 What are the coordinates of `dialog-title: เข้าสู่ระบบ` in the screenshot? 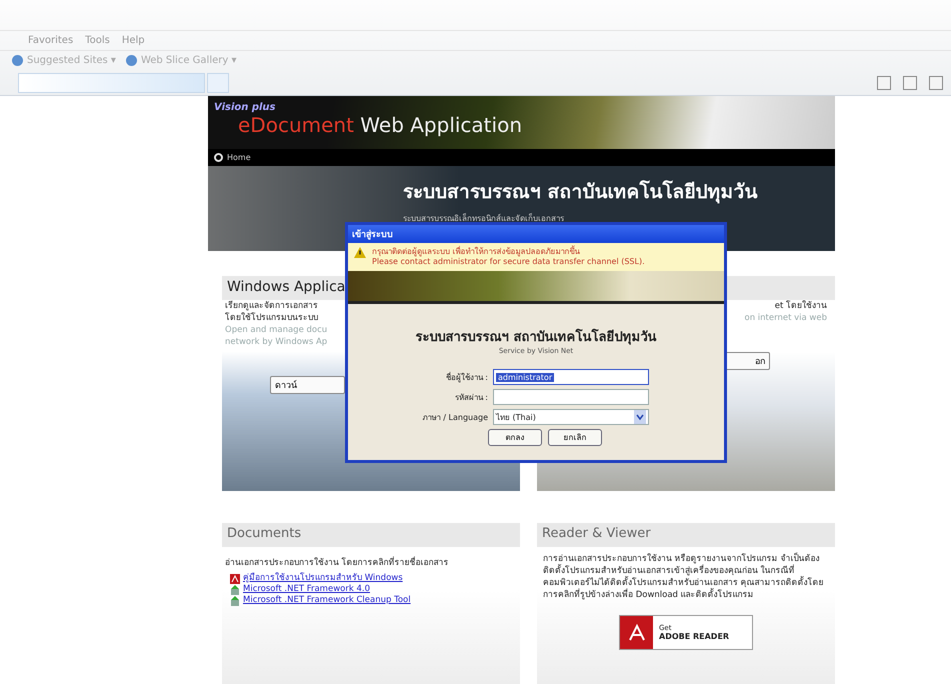 It's located at (536, 234).